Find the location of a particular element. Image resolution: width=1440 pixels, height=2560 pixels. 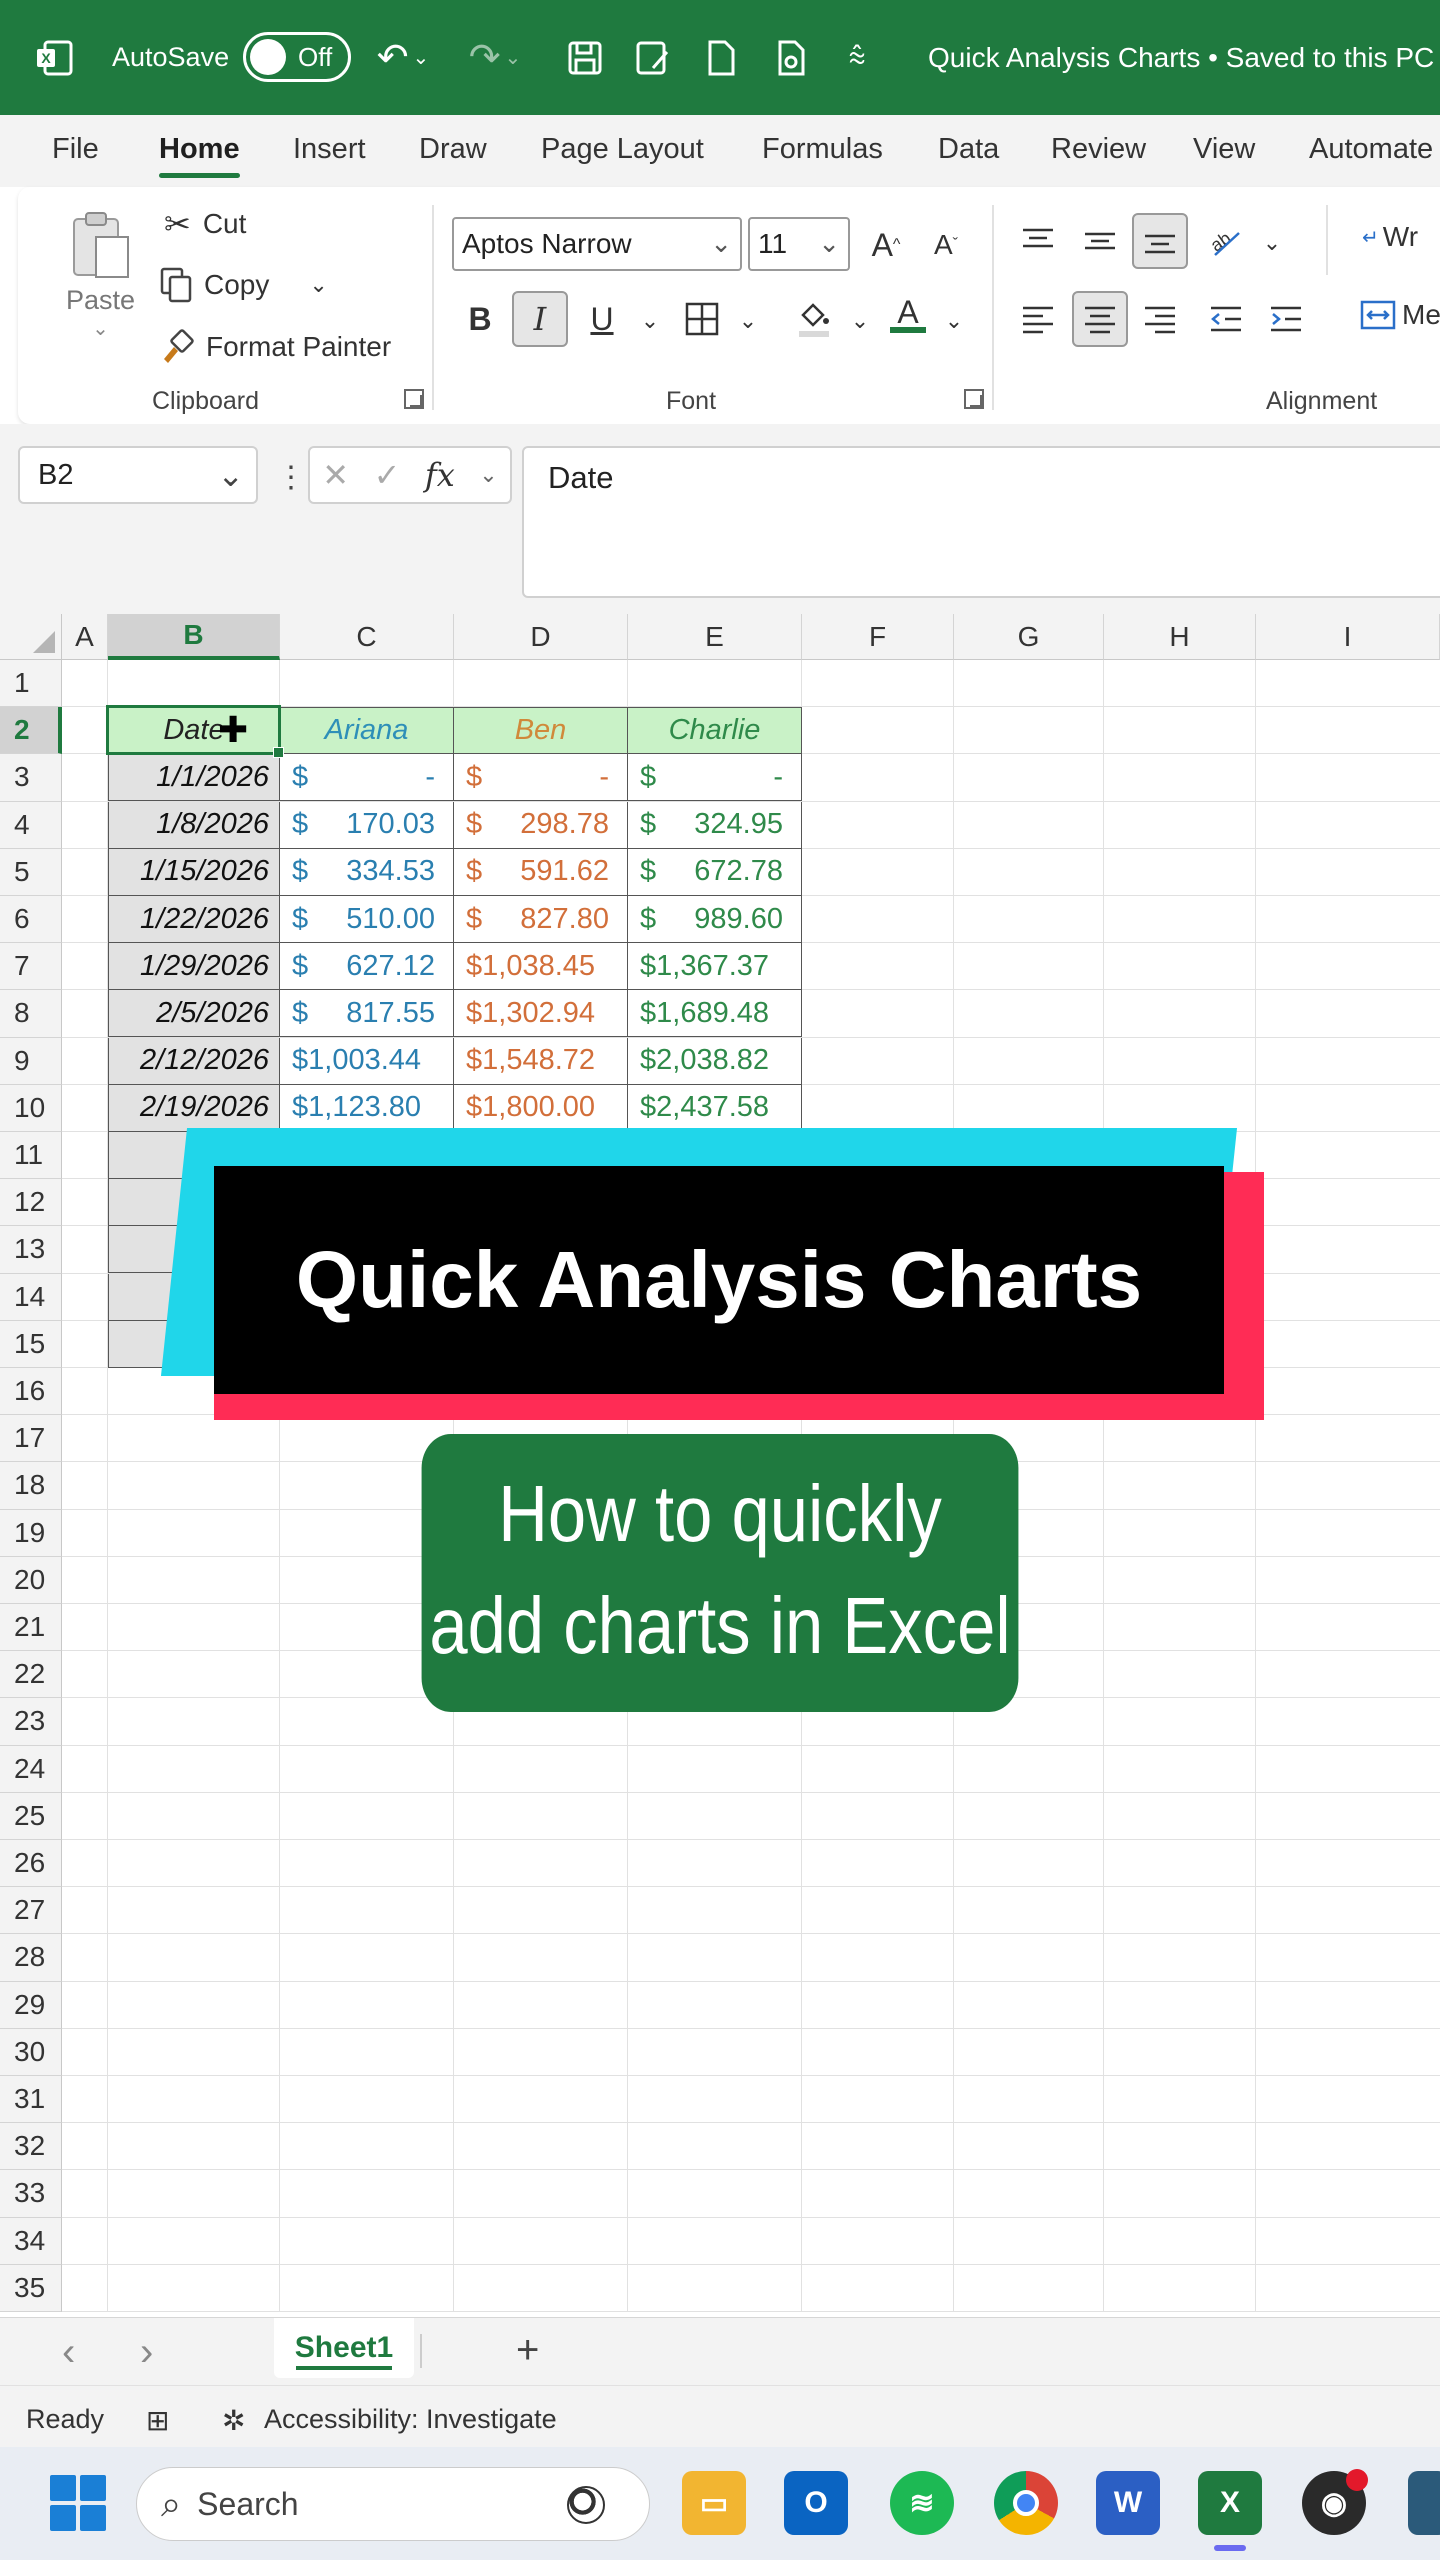

ariana-value-cell: $ - is located at coordinates (367, 778).